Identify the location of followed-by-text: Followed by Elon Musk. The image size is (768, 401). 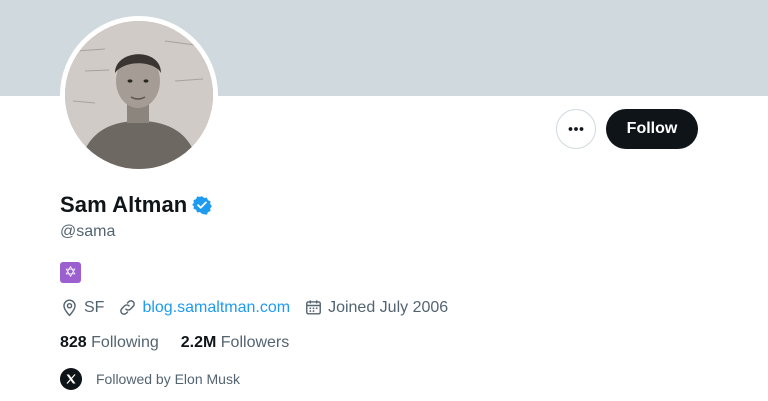
(168, 379).